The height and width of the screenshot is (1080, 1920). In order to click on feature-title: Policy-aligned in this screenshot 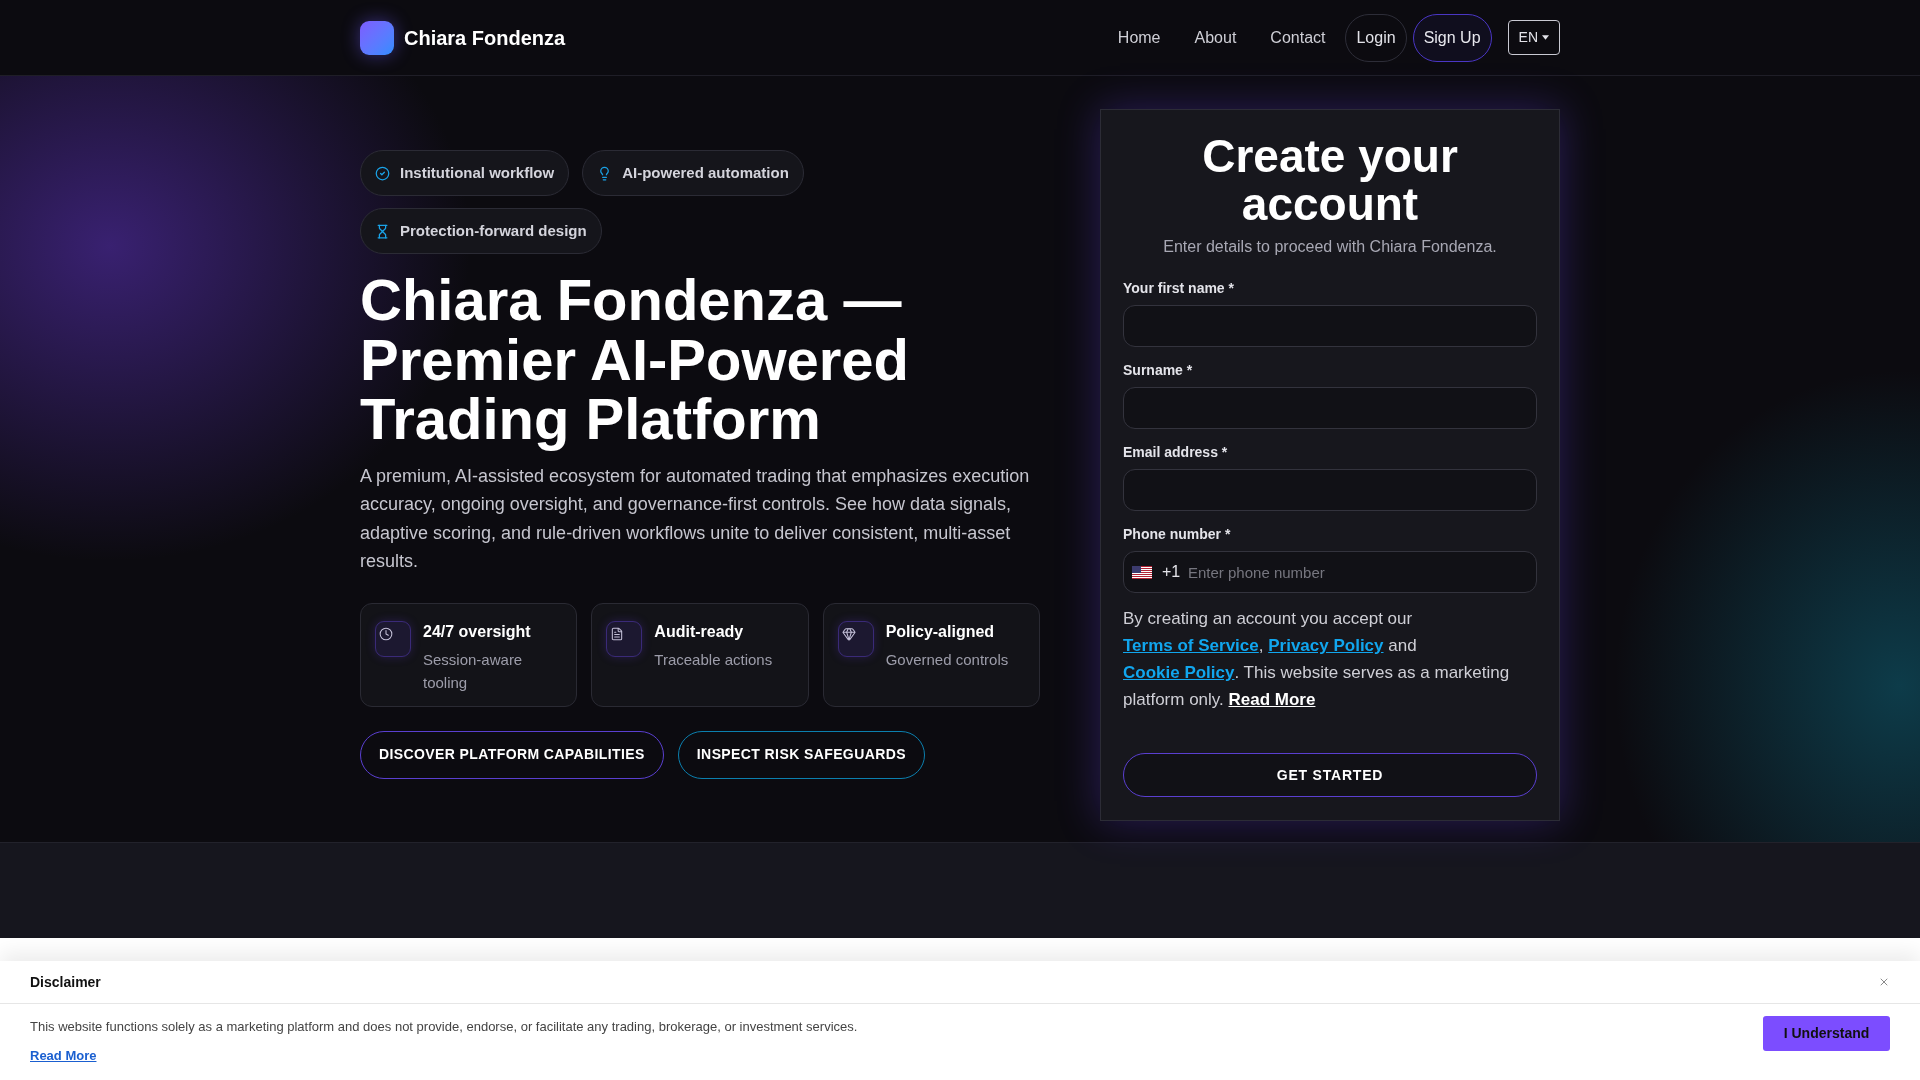, I will do `click(940, 631)`.